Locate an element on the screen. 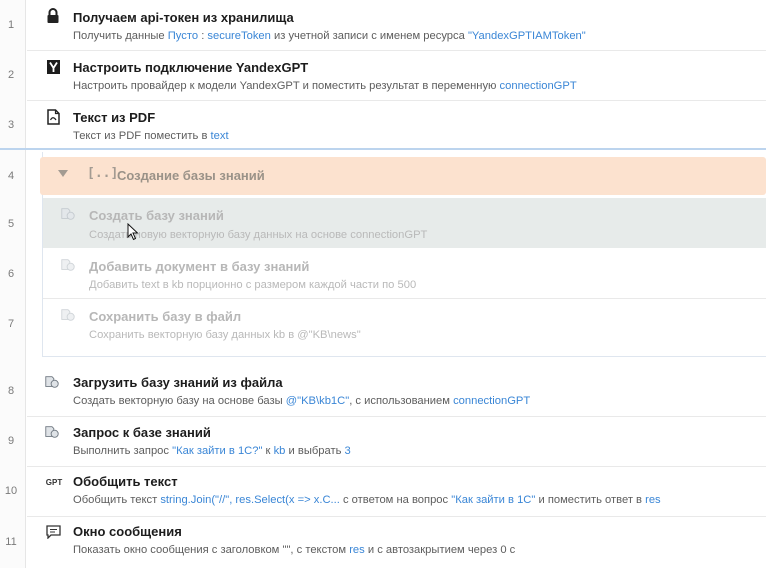  description-text: Обобщить текст is located at coordinates (117, 500).